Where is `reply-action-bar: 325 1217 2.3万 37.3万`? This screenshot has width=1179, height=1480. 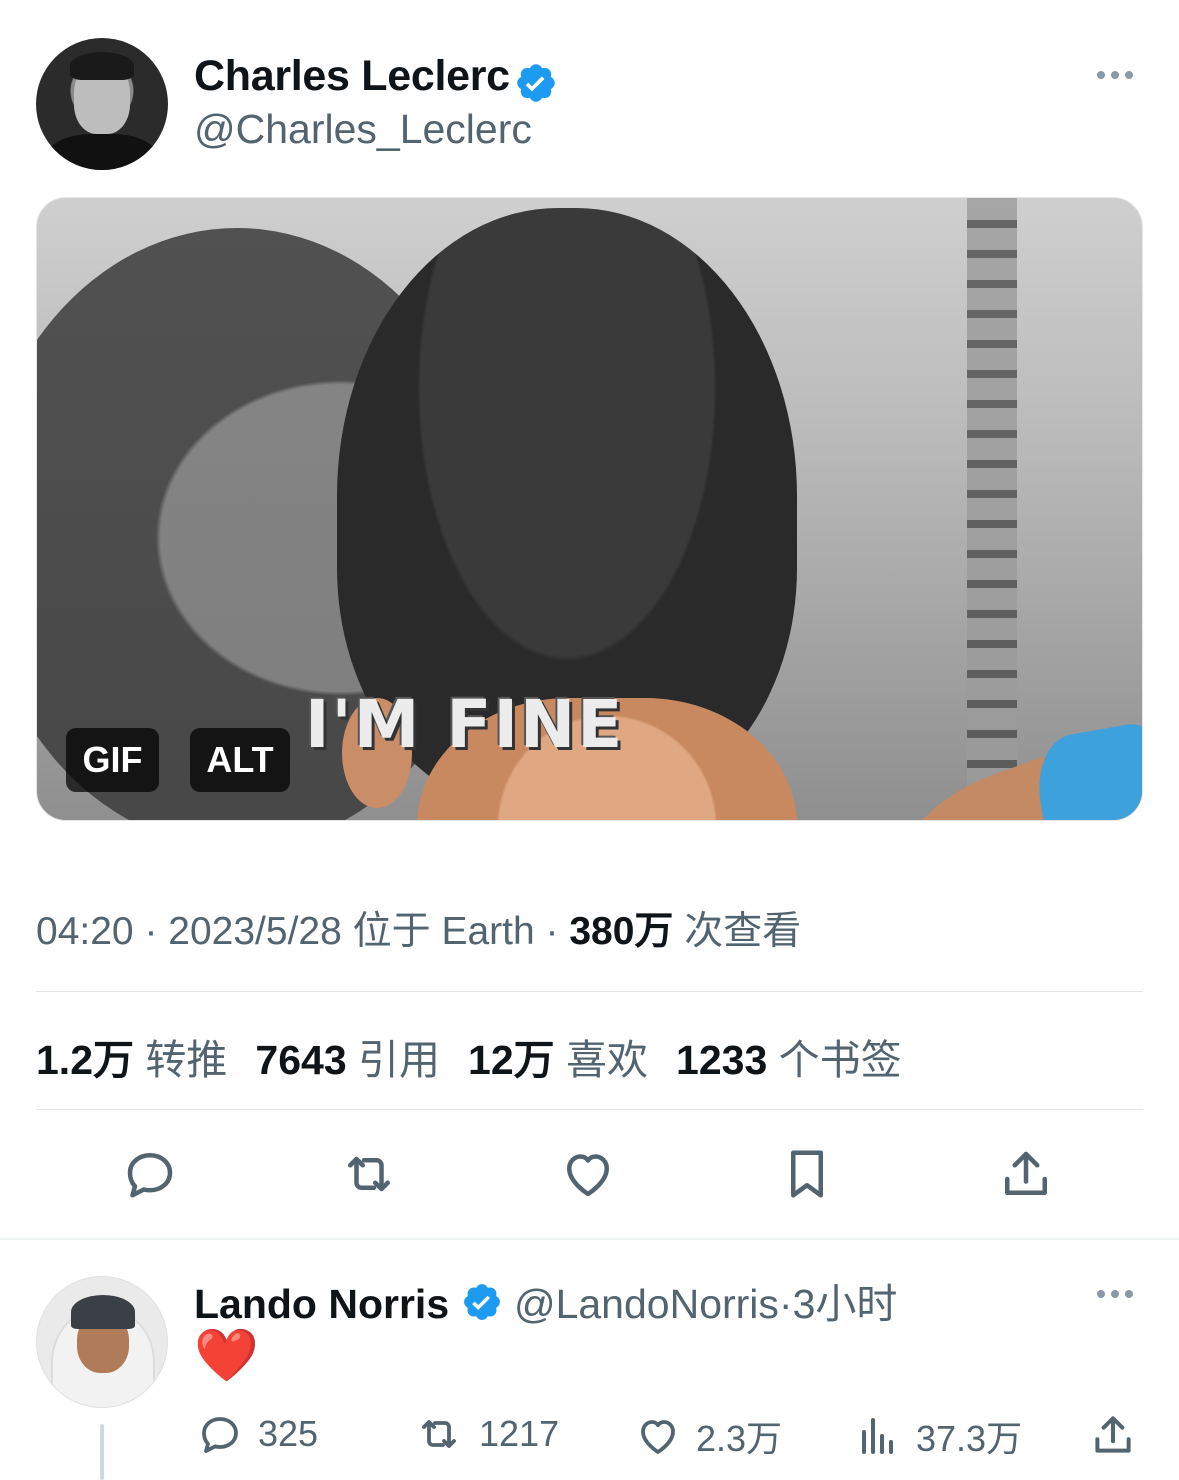 reply-action-bar: 325 1217 2.3万 37.3万 is located at coordinates (589, 1435).